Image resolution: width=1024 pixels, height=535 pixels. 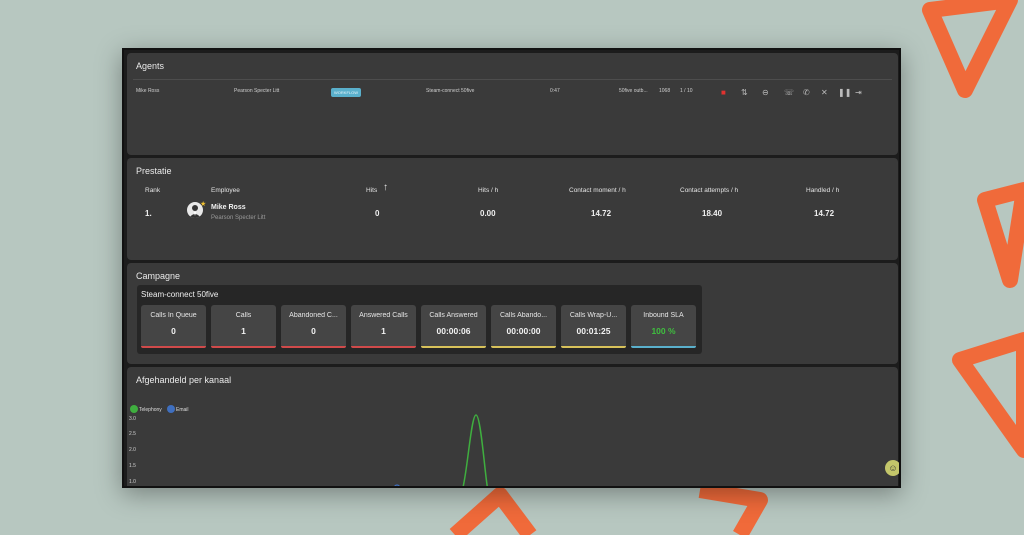 What do you see at coordinates (892, 468) in the screenshot?
I see `help-icon: ☺` at bounding box center [892, 468].